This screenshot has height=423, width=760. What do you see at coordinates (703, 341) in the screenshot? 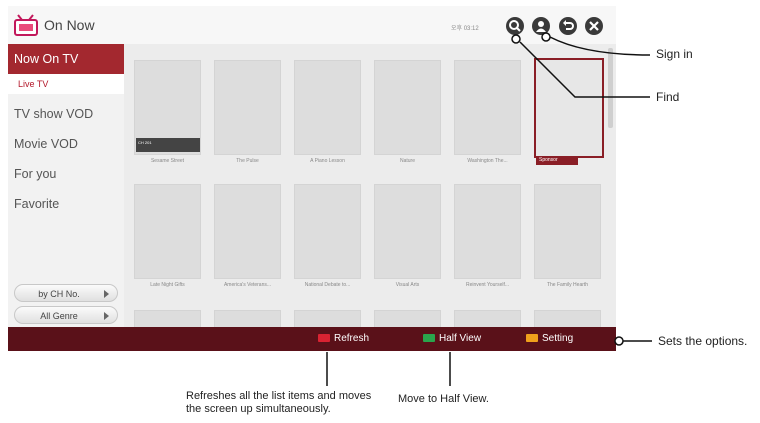
I see `options-callout: Sets the options.` at bounding box center [703, 341].